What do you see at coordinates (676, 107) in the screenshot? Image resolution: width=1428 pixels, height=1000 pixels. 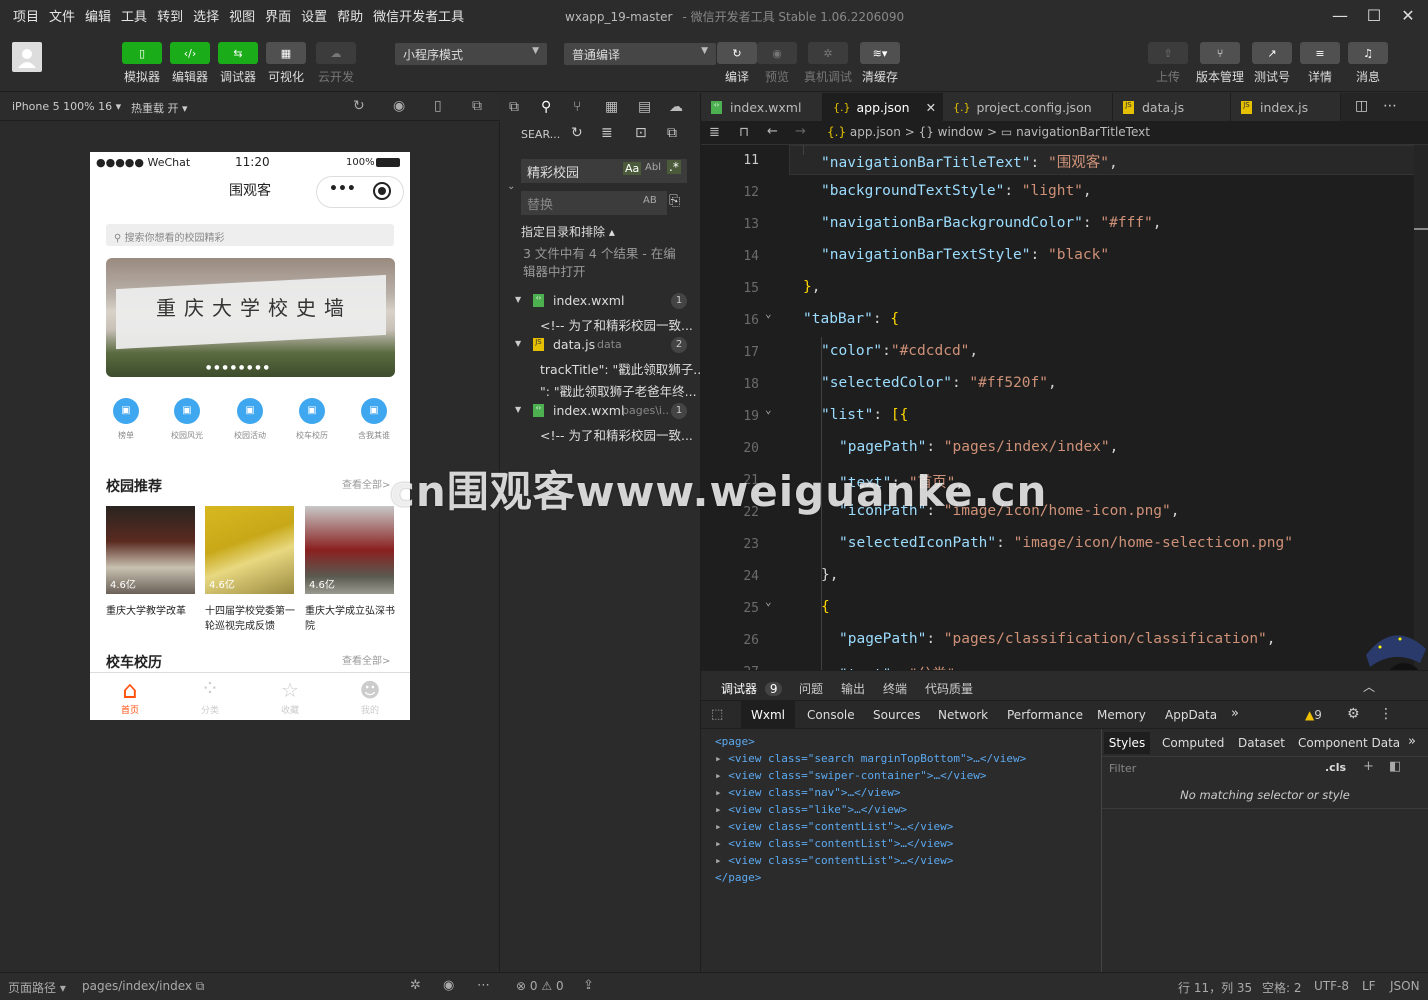 I see `docker-icon: ☁` at bounding box center [676, 107].